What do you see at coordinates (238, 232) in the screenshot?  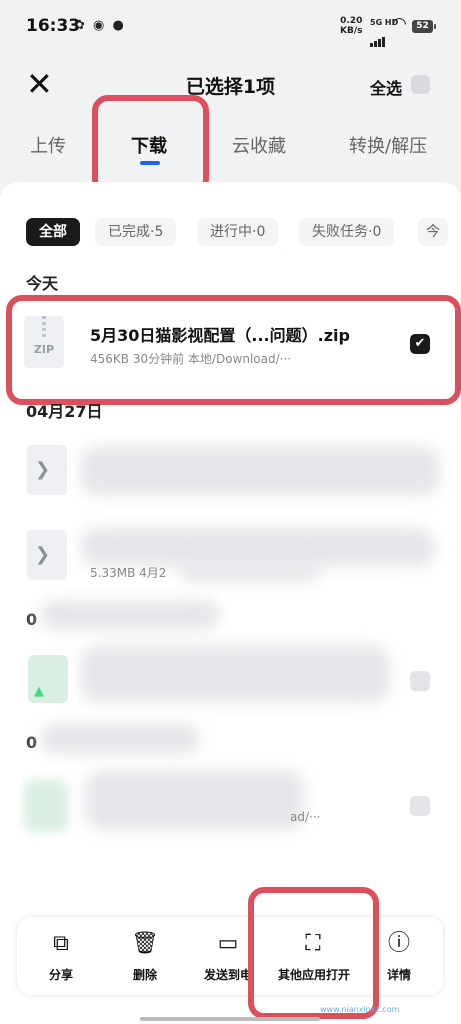 I see `filter-in-progress: 进行中·0` at bounding box center [238, 232].